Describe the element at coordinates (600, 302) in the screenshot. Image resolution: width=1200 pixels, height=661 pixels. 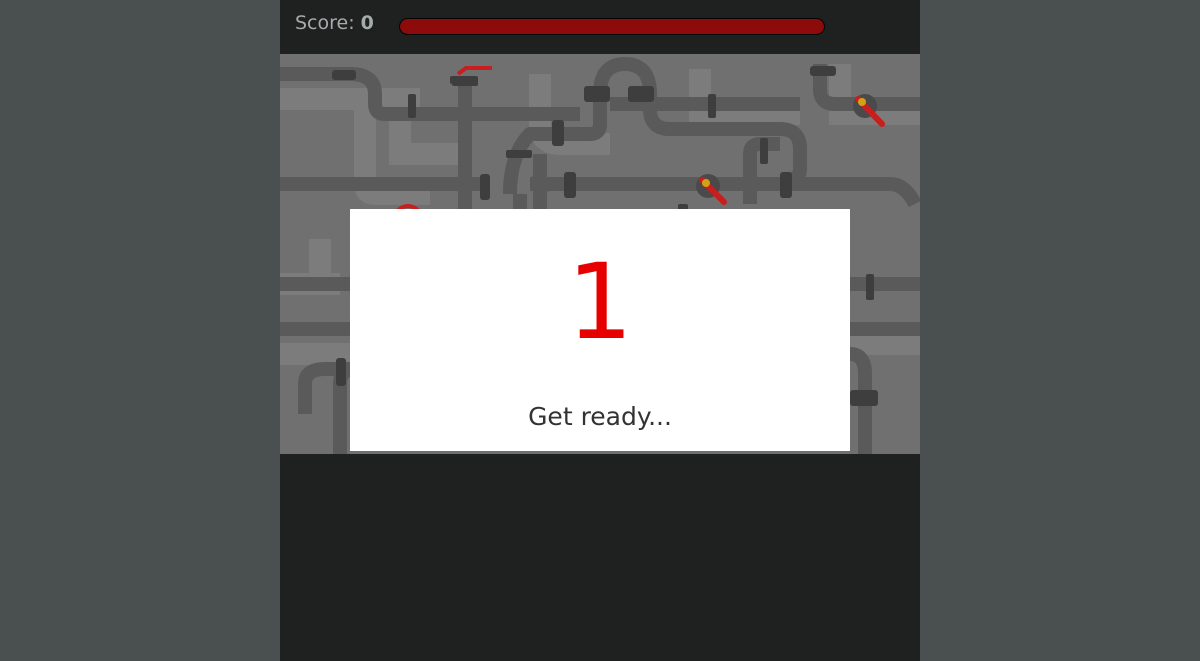
I see `countdown-number: 1` at that location.